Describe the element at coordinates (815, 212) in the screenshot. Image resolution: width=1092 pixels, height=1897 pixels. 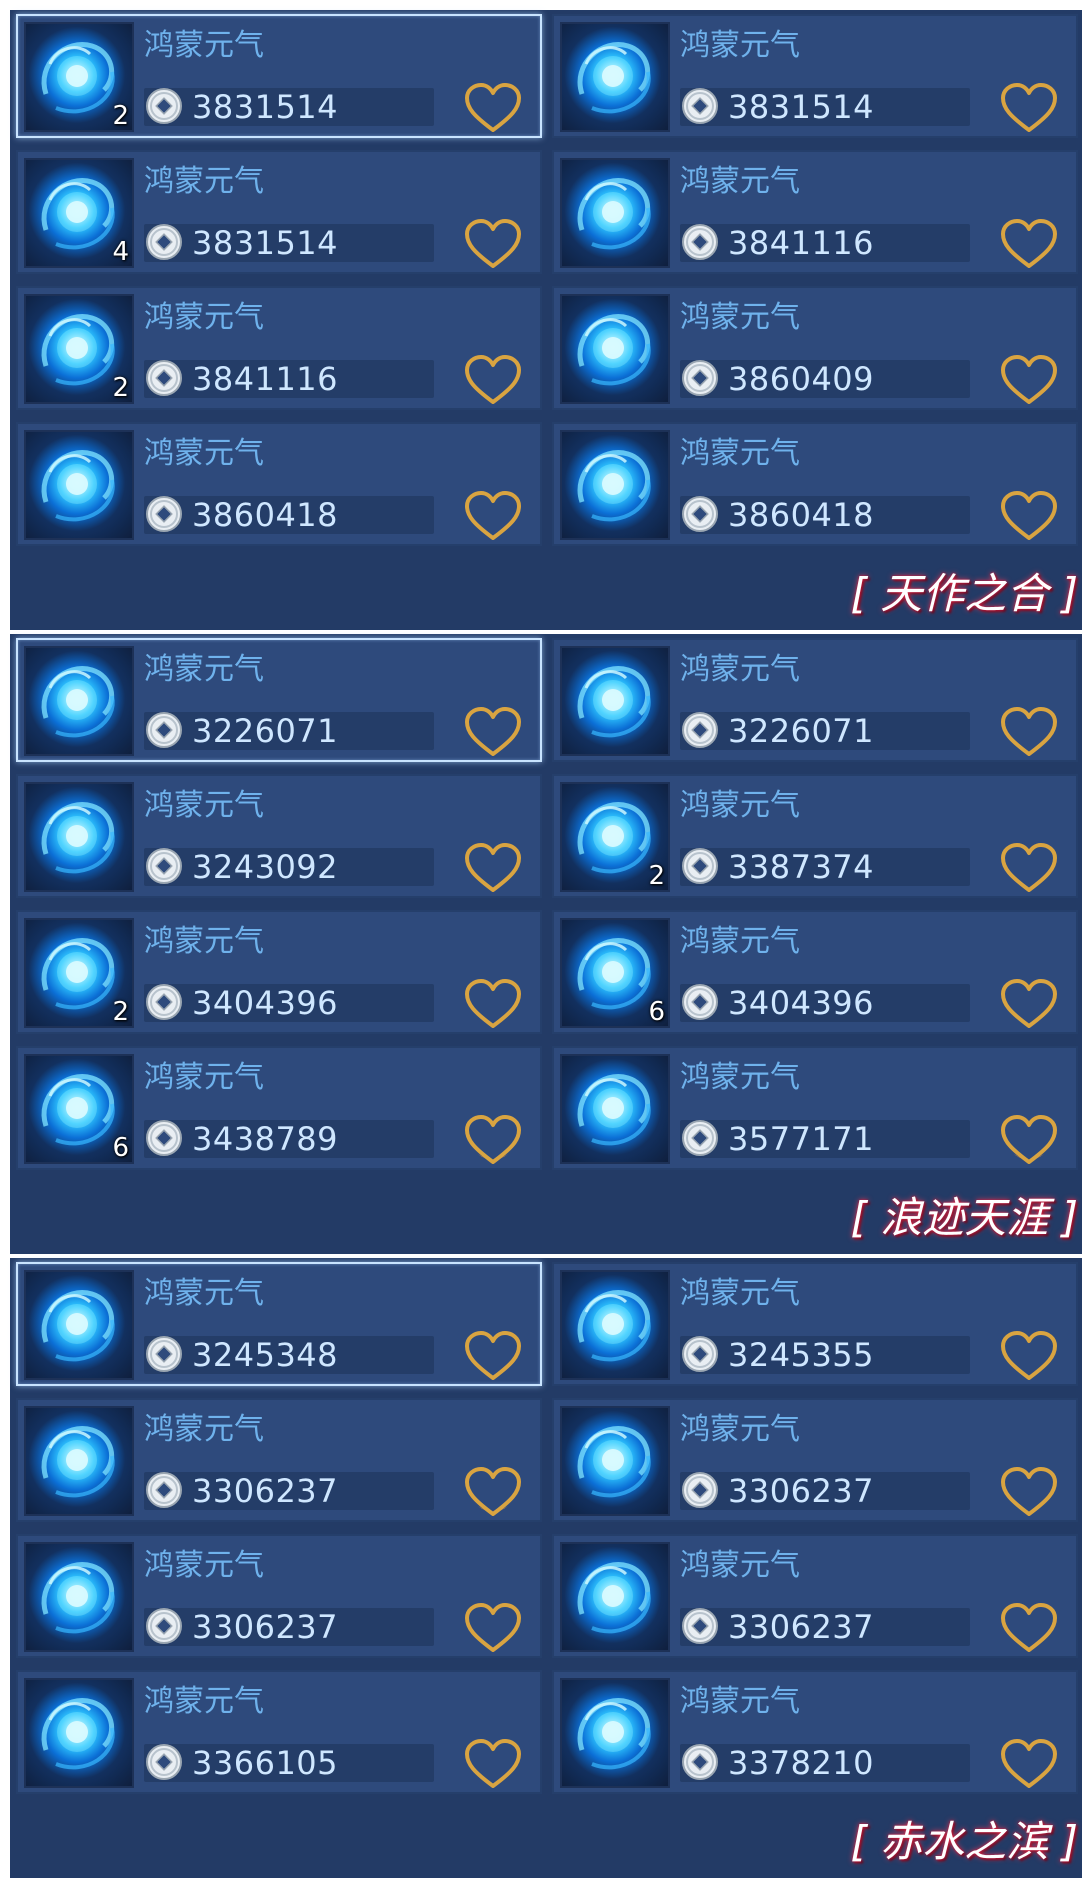
I see `item-card: 鸿蒙元气 3841116` at that location.